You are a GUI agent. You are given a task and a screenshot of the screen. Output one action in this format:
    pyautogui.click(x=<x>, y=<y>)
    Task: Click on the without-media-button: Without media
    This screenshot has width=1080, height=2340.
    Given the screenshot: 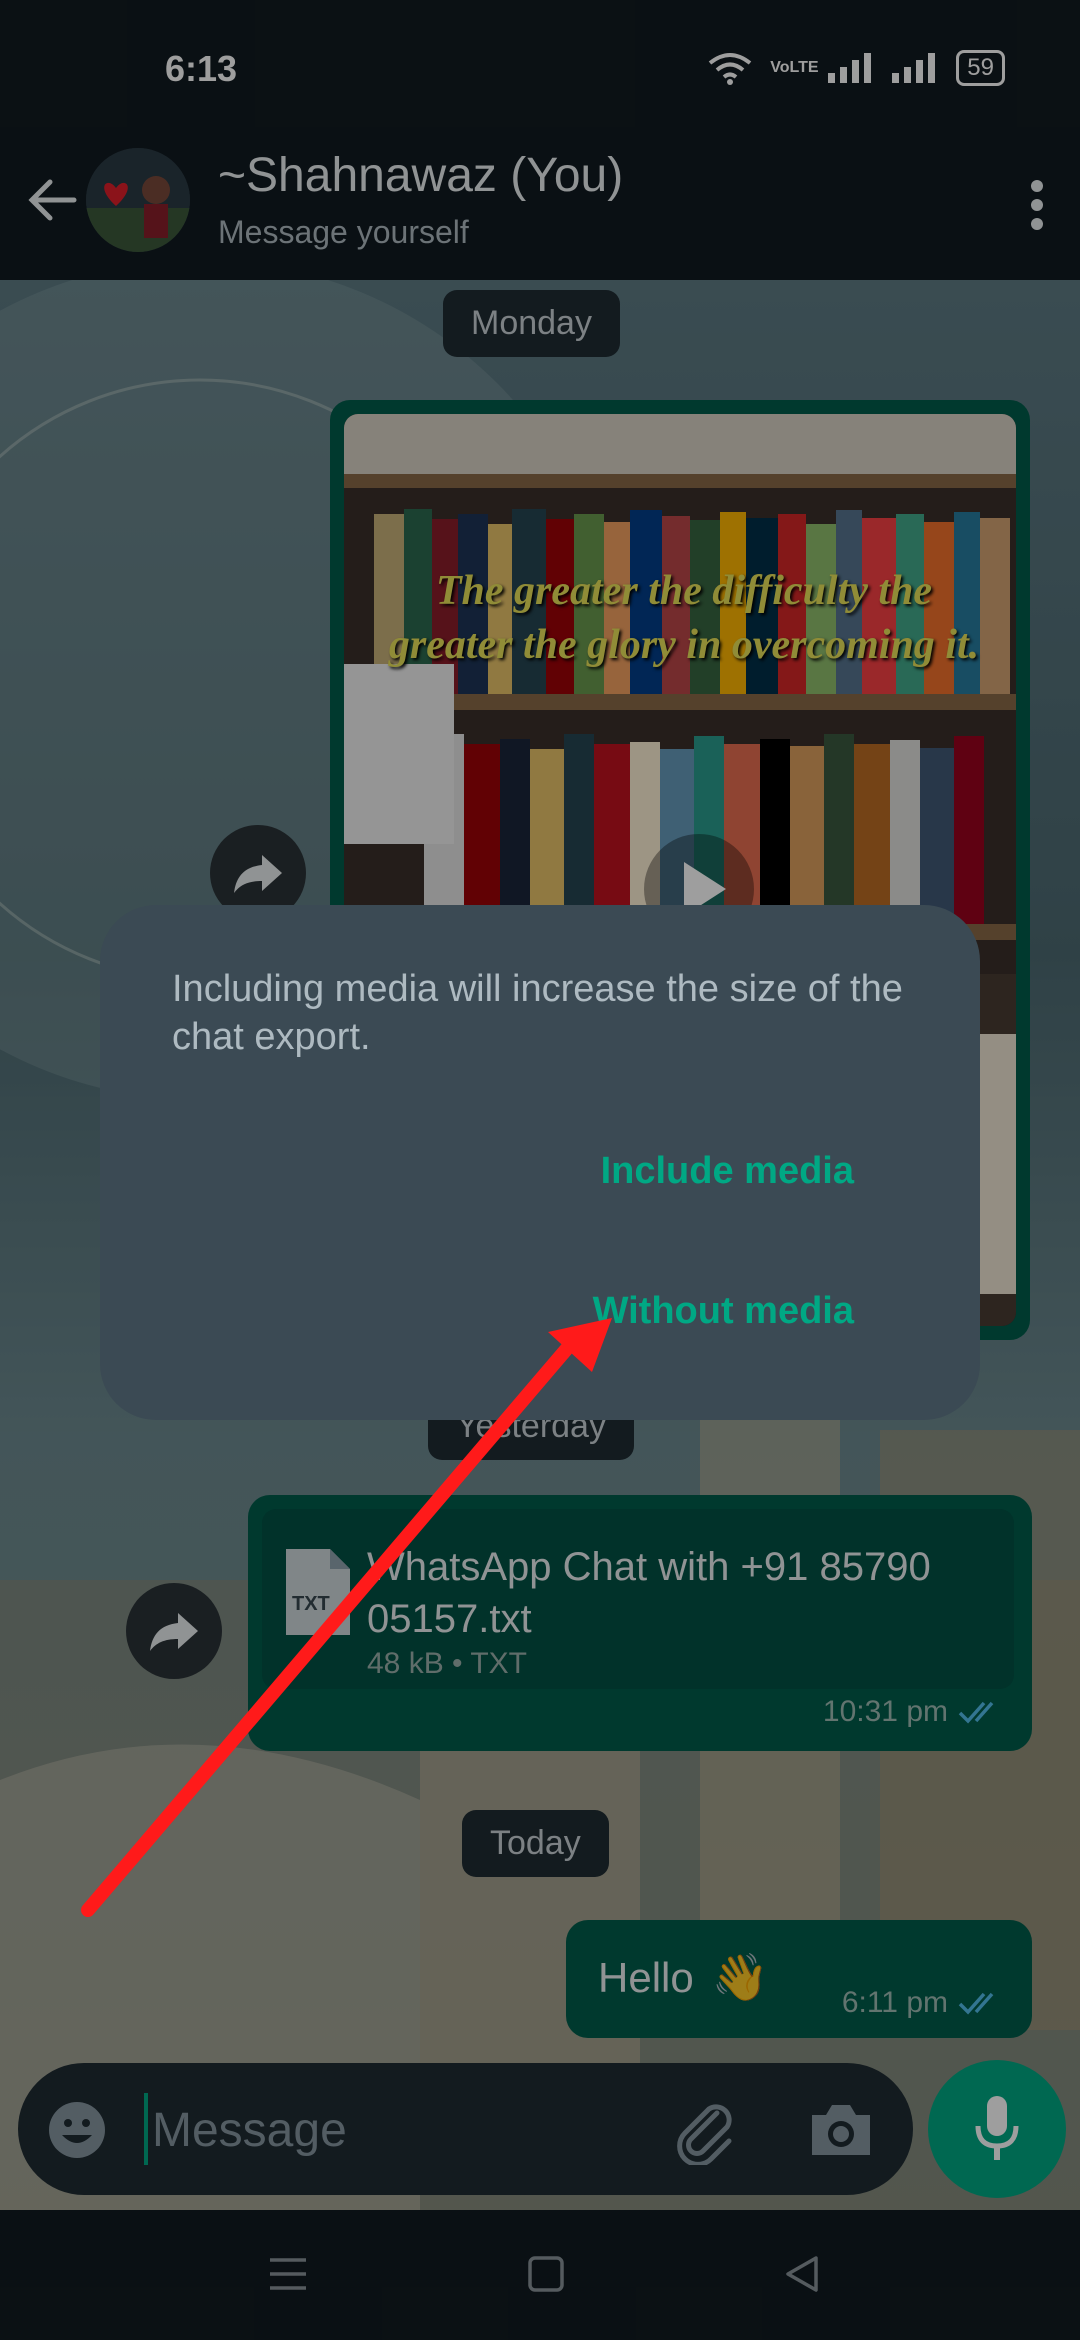 What is the action you would take?
    pyautogui.click(x=723, y=1311)
    